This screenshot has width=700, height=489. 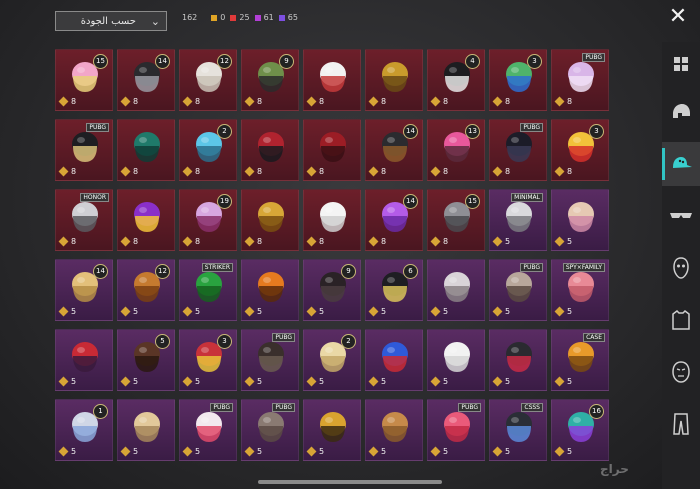 What do you see at coordinates (217, 267) in the screenshot?
I see `collab-tag: STRIKER` at bounding box center [217, 267].